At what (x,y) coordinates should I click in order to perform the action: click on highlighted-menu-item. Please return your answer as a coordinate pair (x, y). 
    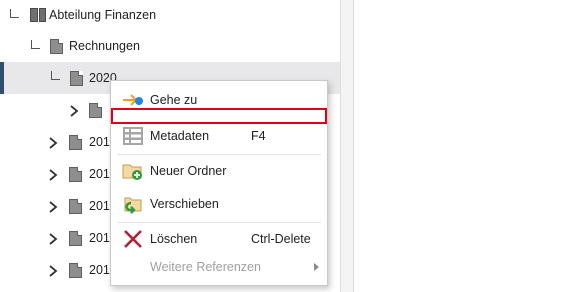
    Looking at the image, I should click on (219, 116).